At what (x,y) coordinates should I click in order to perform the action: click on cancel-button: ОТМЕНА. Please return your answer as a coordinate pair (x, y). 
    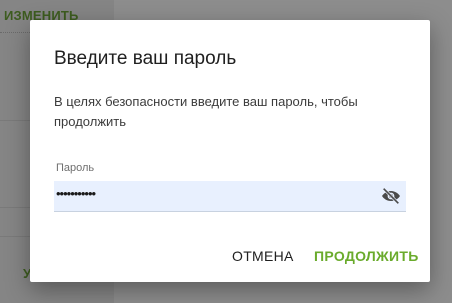
    Looking at the image, I should click on (263, 256).